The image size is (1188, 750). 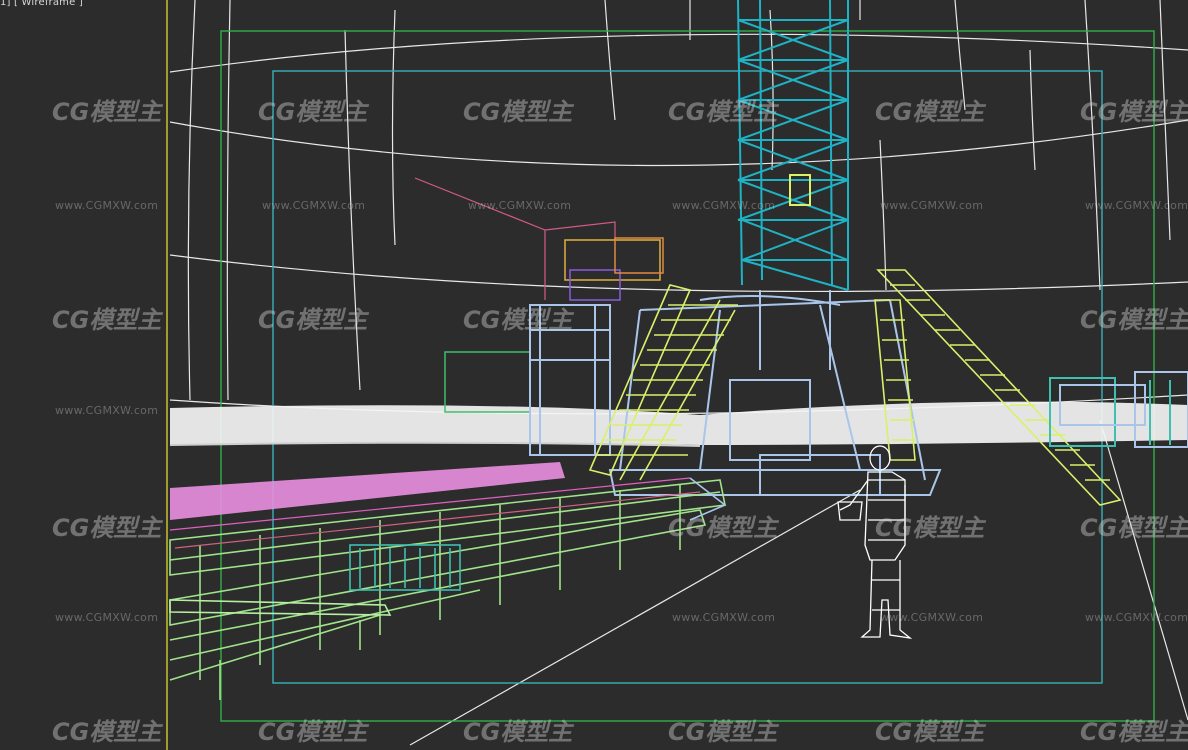 I want to click on catwalk, so click(x=448, y=588).